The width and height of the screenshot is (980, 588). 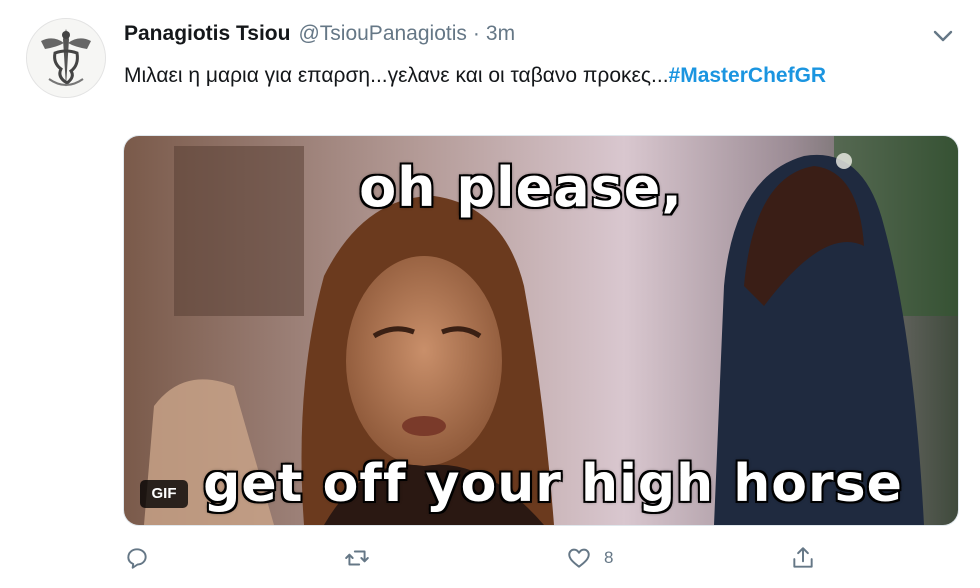 I want to click on reply-button, so click(x=137, y=558).